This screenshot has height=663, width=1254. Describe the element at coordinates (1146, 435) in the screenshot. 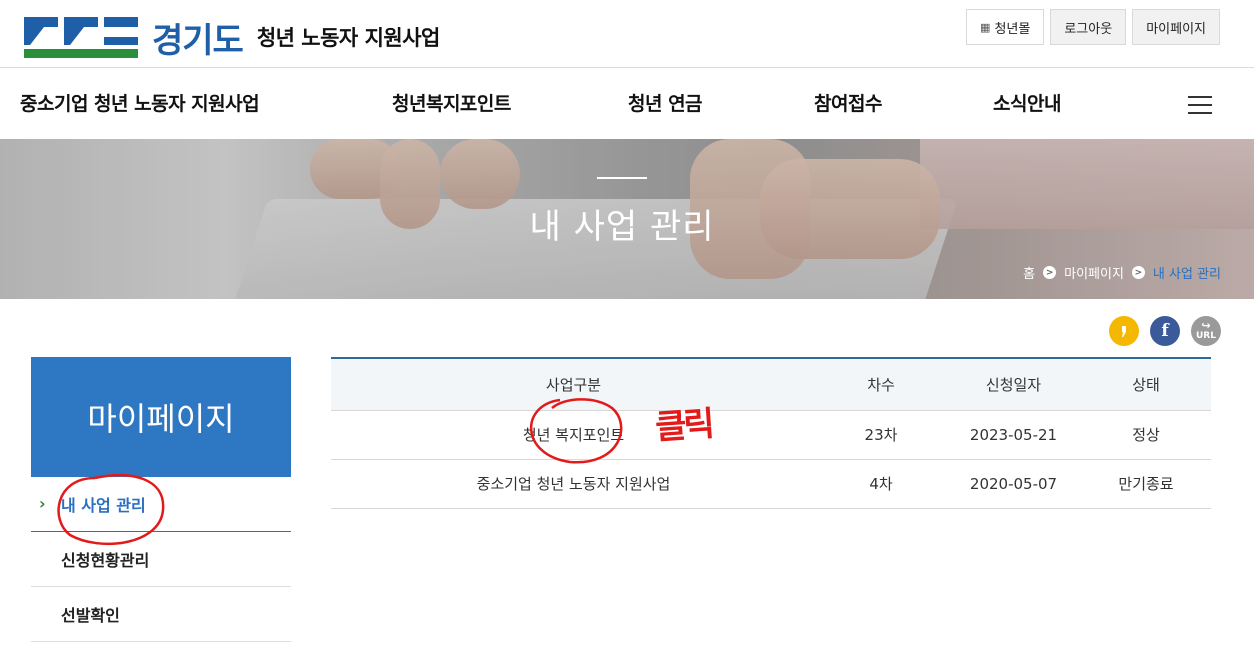

I see `cell-status: 정상` at that location.